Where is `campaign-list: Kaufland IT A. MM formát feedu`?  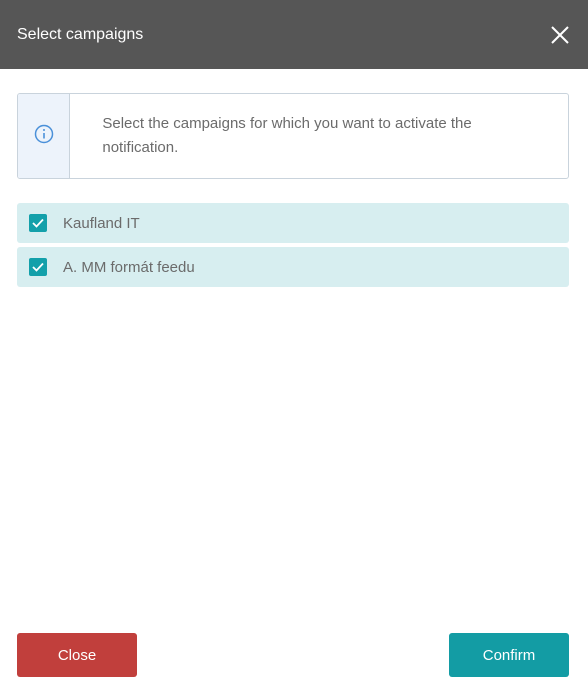 campaign-list: Kaufland IT A. MM formát feedu is located at coordinates (293, 247).